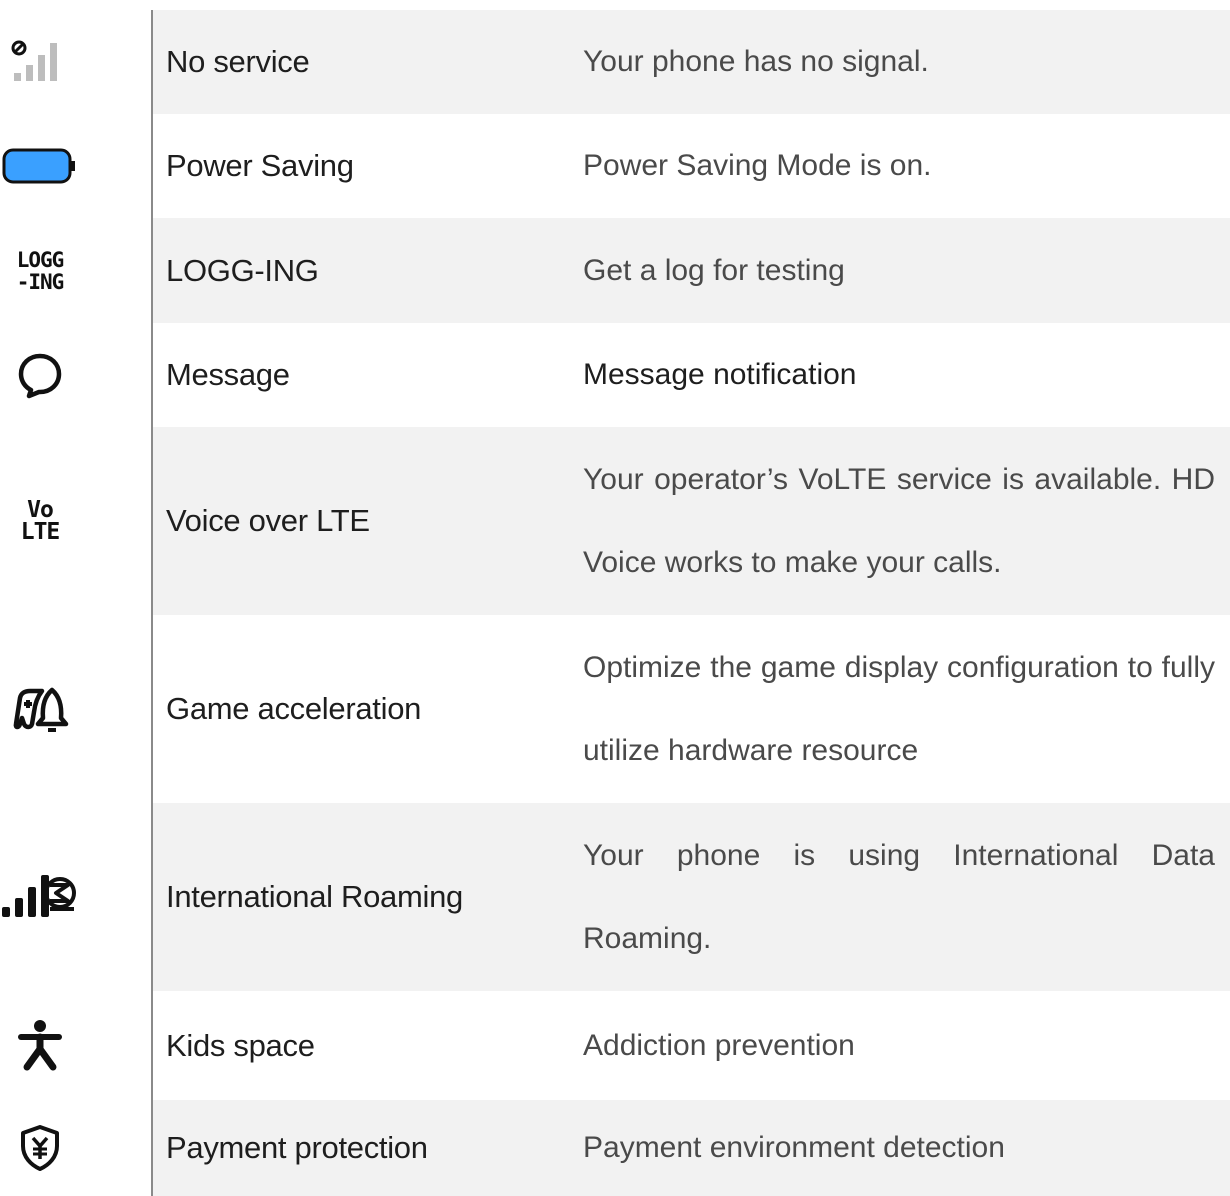 The height and width of the screenshot is (1196, 1230). What do you see at coordinates (40, 62) in the screenshot?
I see `no-signal-icon` at bounding box center [40, 62].